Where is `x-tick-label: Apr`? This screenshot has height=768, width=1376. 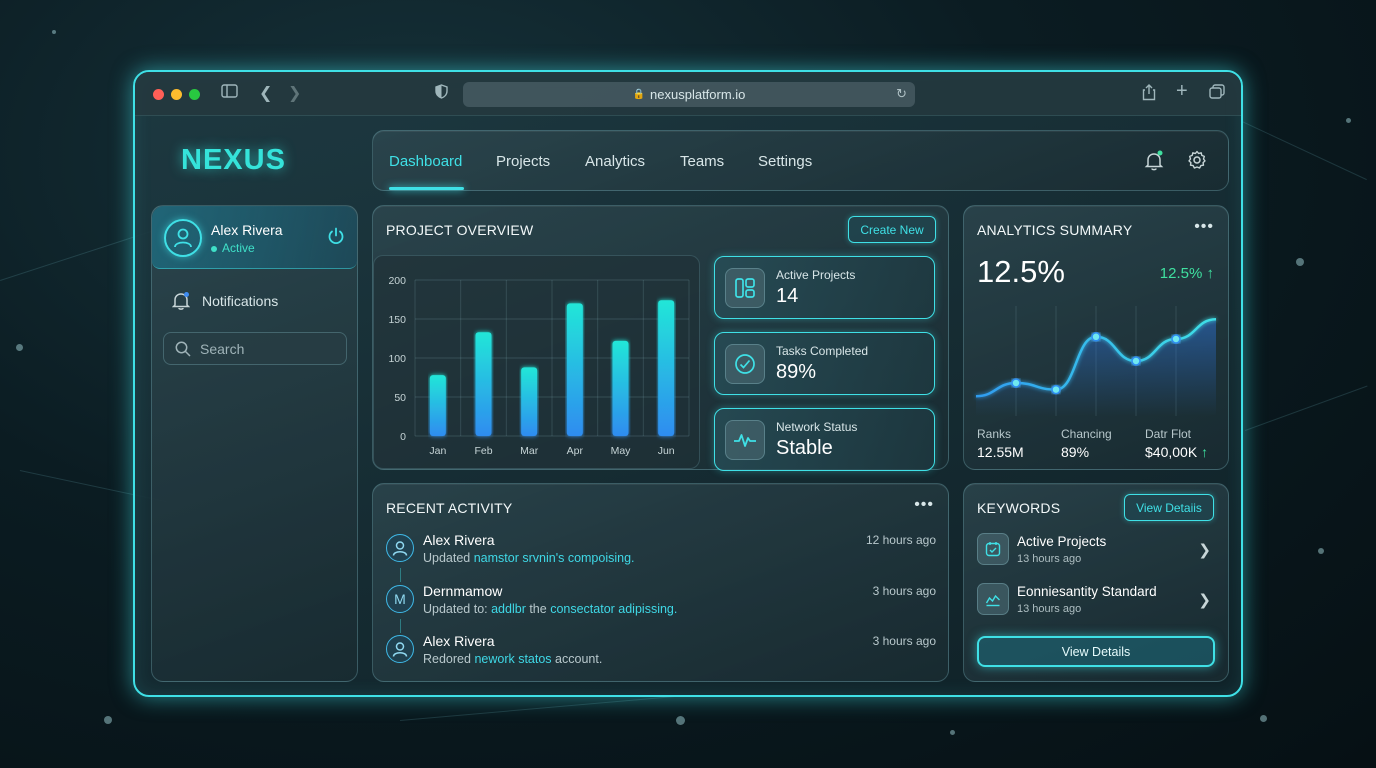 x-tick-label: Apr is located at coordinates (575, 451).